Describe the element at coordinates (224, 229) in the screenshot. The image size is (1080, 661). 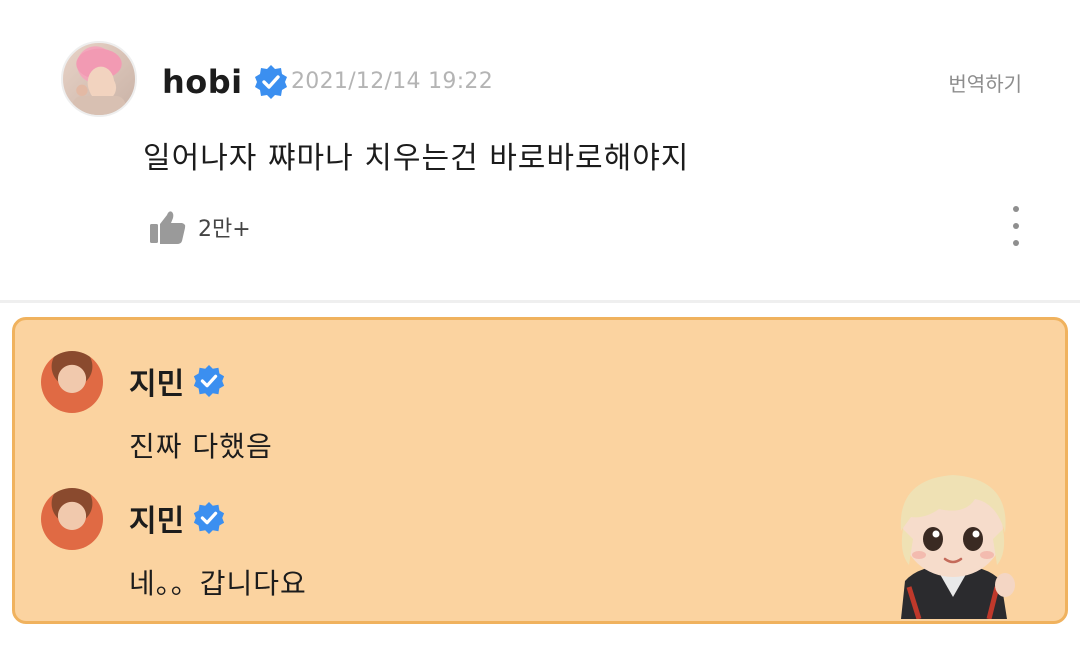
I see `like-count: 2만+` at that location.